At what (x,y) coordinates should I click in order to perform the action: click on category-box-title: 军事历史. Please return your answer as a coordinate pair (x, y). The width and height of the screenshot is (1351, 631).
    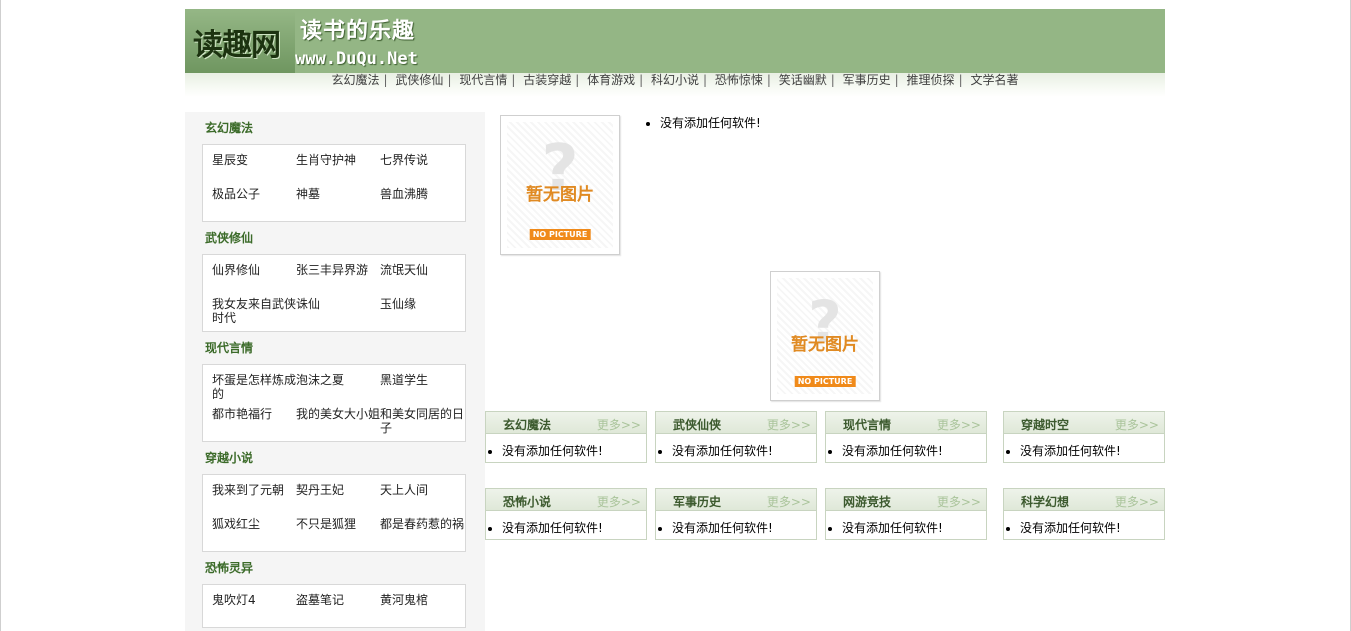
    Looking at the image, I should click on (697, 501).